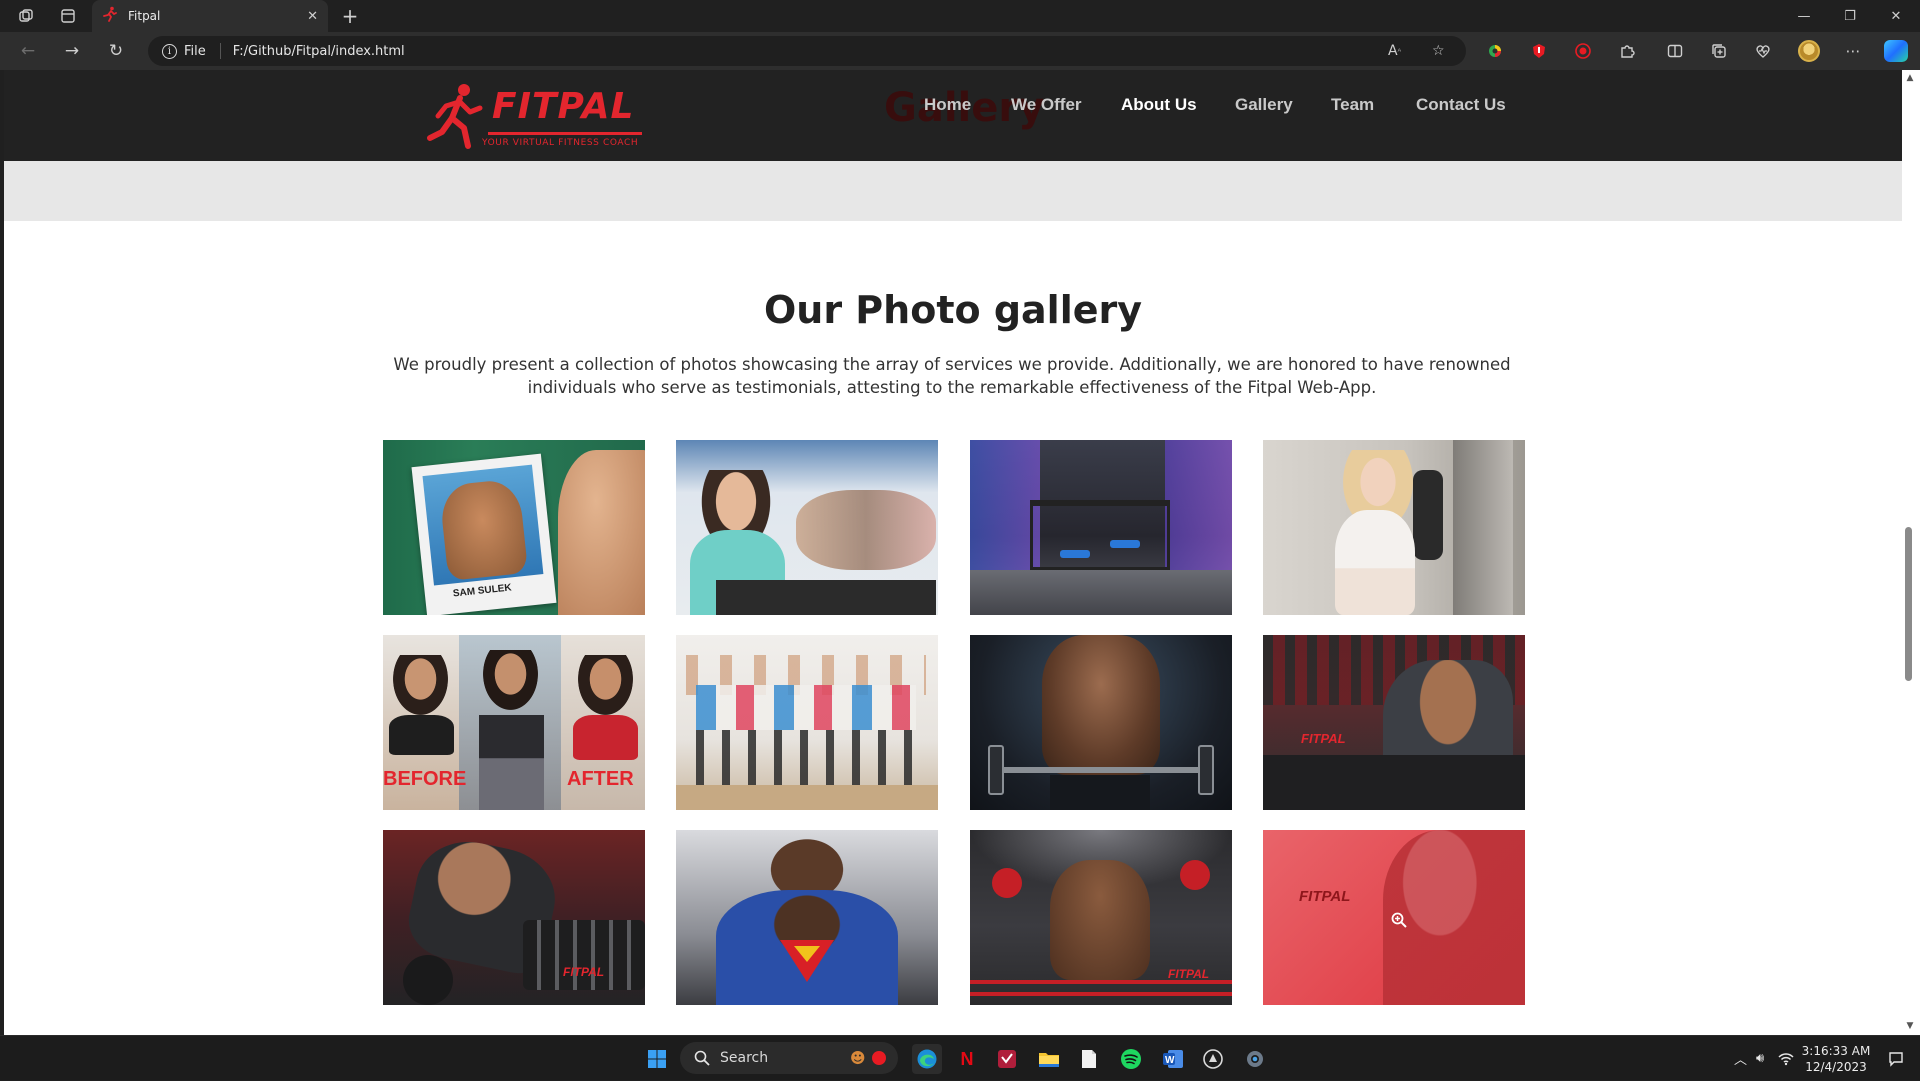  Describe the element at coordinates (1740, 1058) in the screenshot. I see `tray-chevron-icon: ︿` at that location.